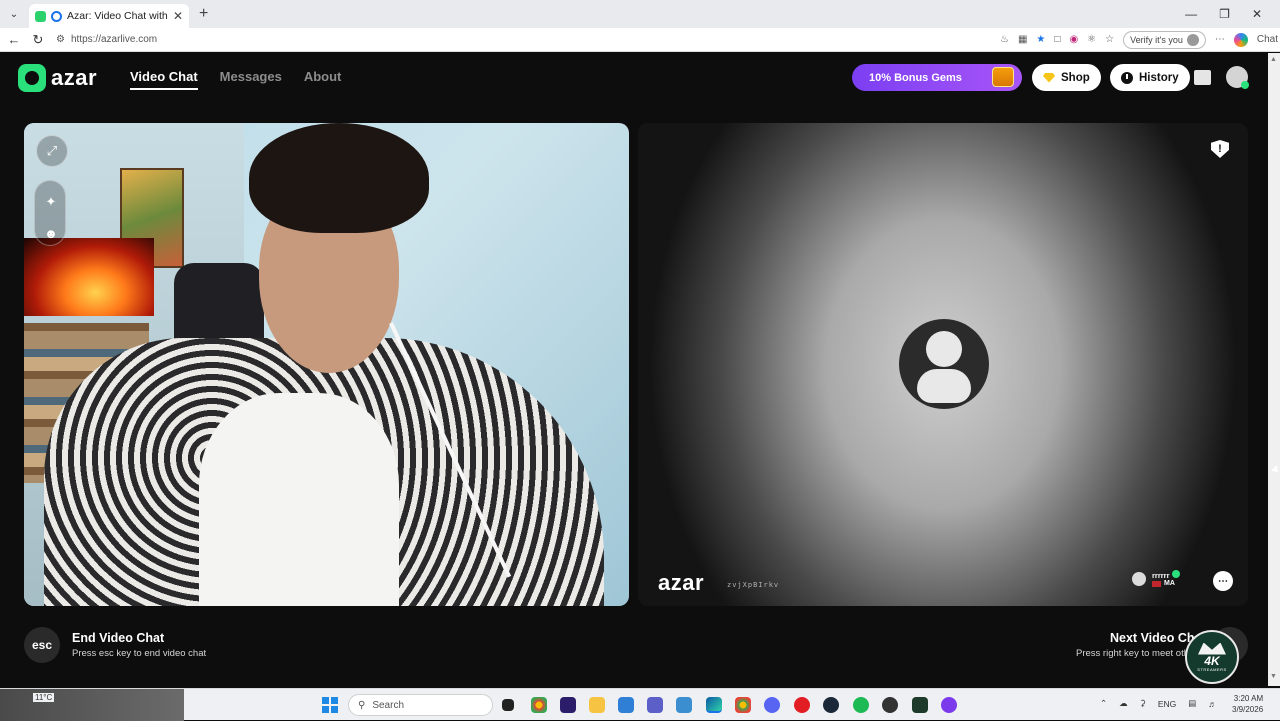 The image size is (1280, 721). What do you see at coordinates (1150, 77) in the screenshot?
I see `history-button: History` at bounding box center [1150, 77].